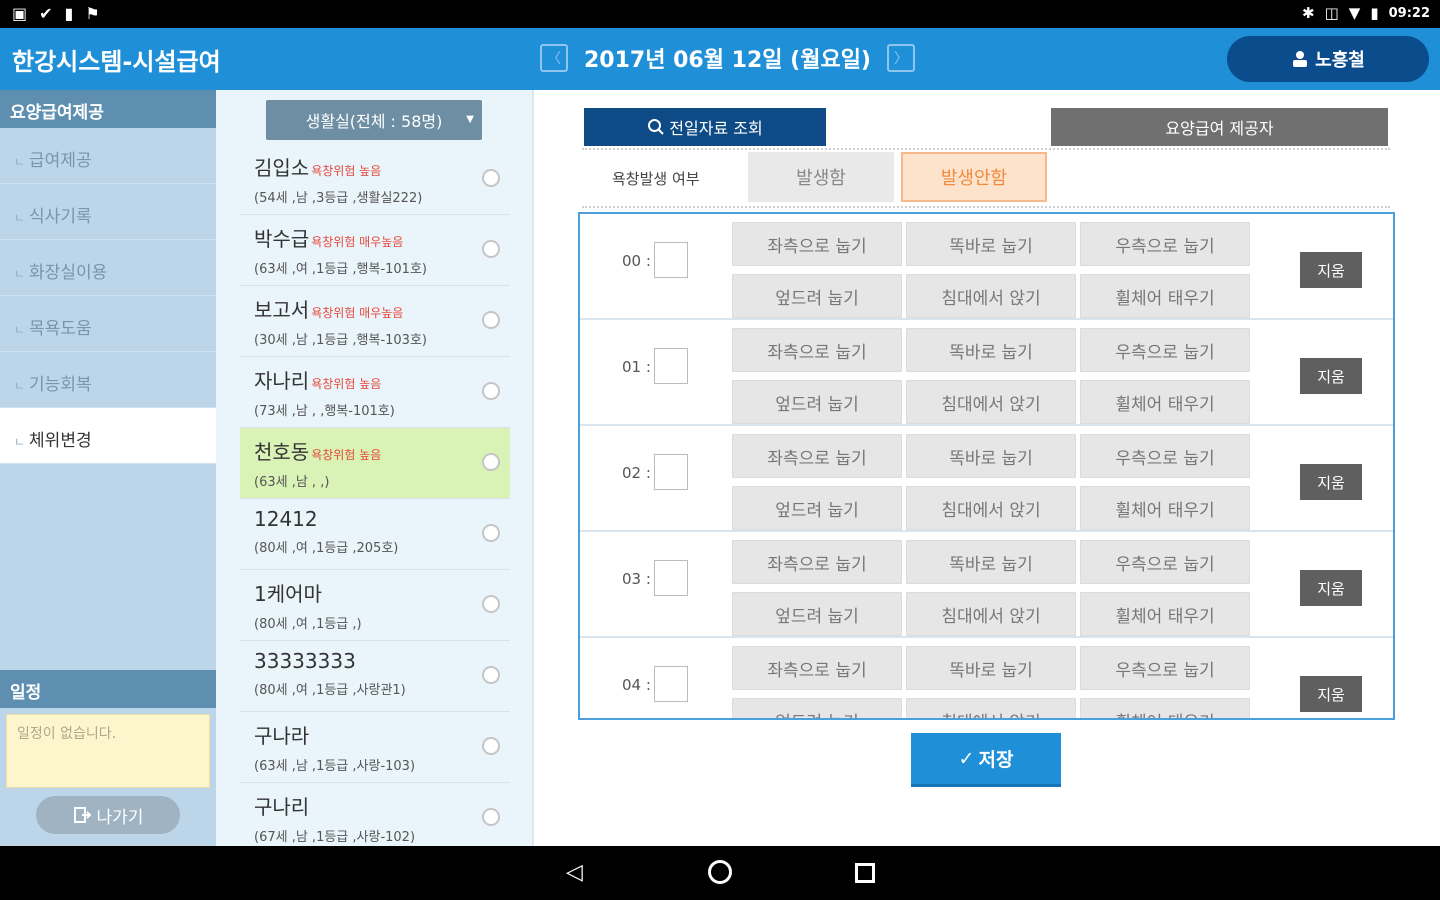 The width and height of the screenshot is (1440, 900). Describe the element at coordinates (46, 13) in the screenshot. I see `check-icon: ✔` at that location.